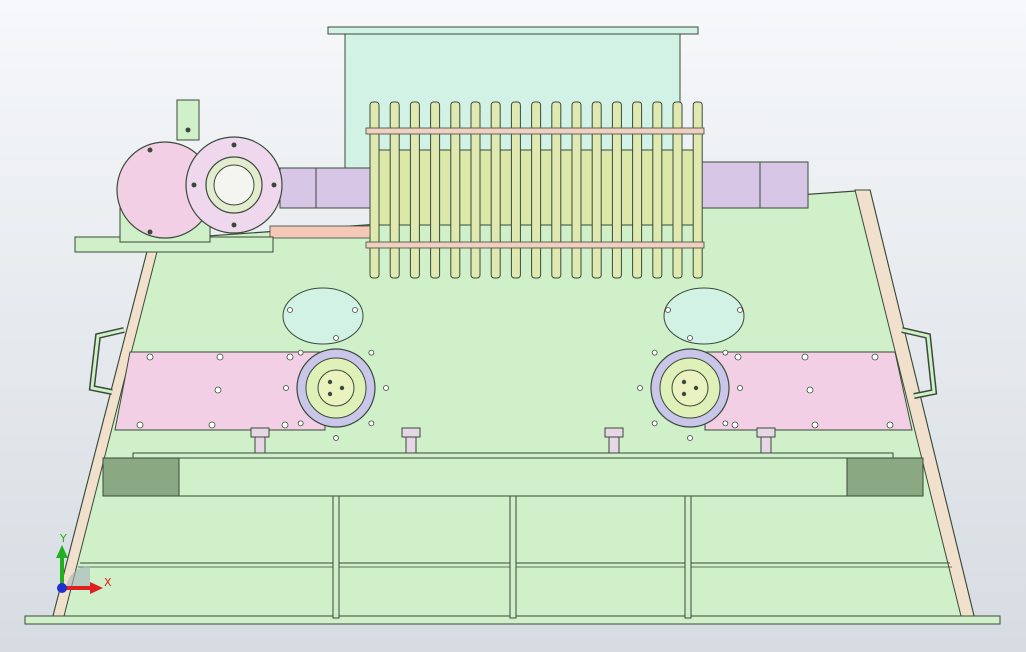 This screenshot has height=652, width=1026. What do you see at coordinates (754, 185) in the screenshot?
I see `shaft-right` at bounding box center [754, 185].